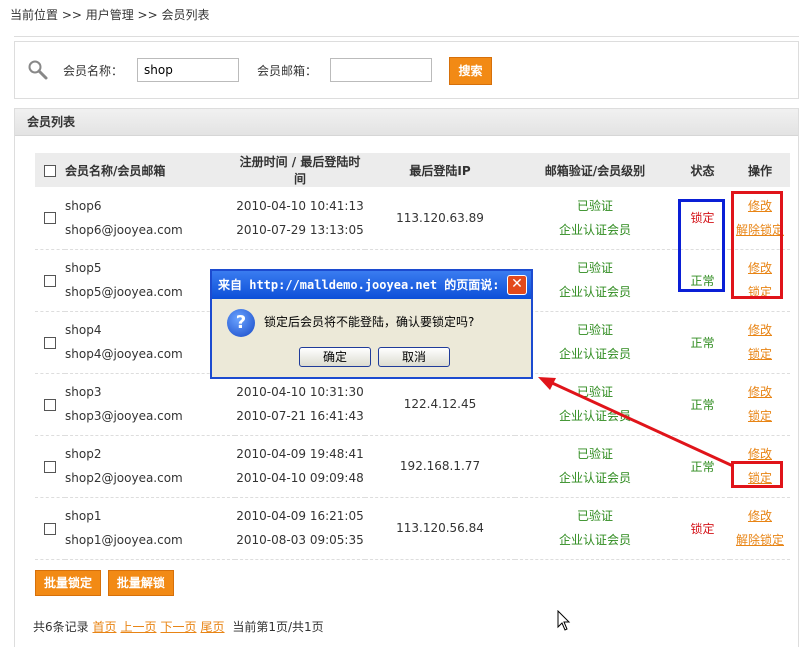 The image size is (799, 647). Describe the element at coordinates (300, 229) in the screenshot. I see `last-login-time: 2010-07-29 13:13:05` at that location.